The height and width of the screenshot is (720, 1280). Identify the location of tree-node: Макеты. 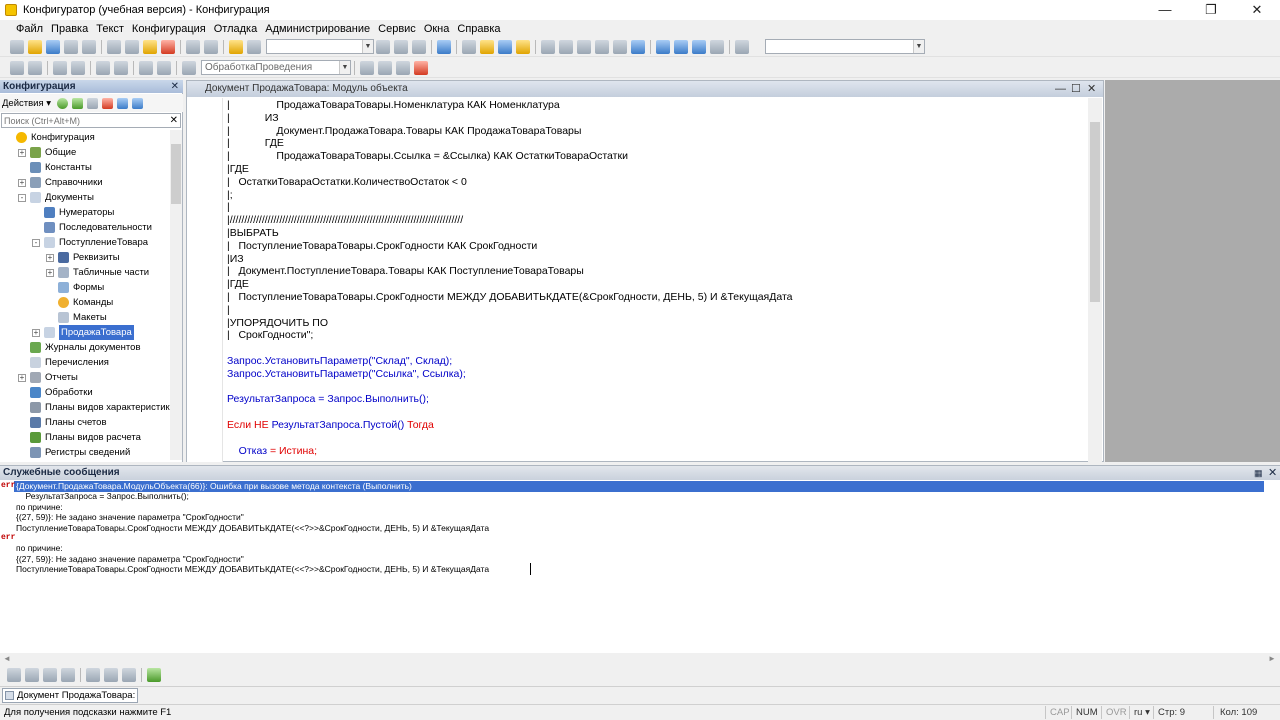
(76, 317).